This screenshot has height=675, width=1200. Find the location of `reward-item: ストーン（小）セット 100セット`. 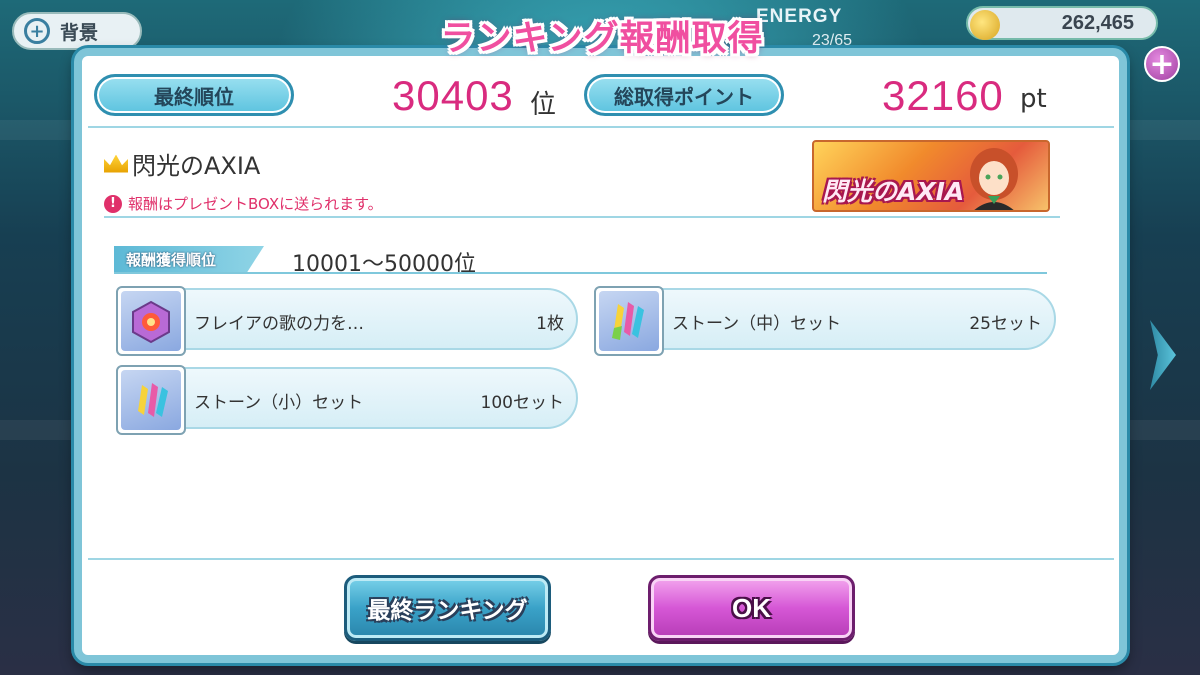

reward-item: ストーン（小）セット 100セット is located at coordinates (347, 400).